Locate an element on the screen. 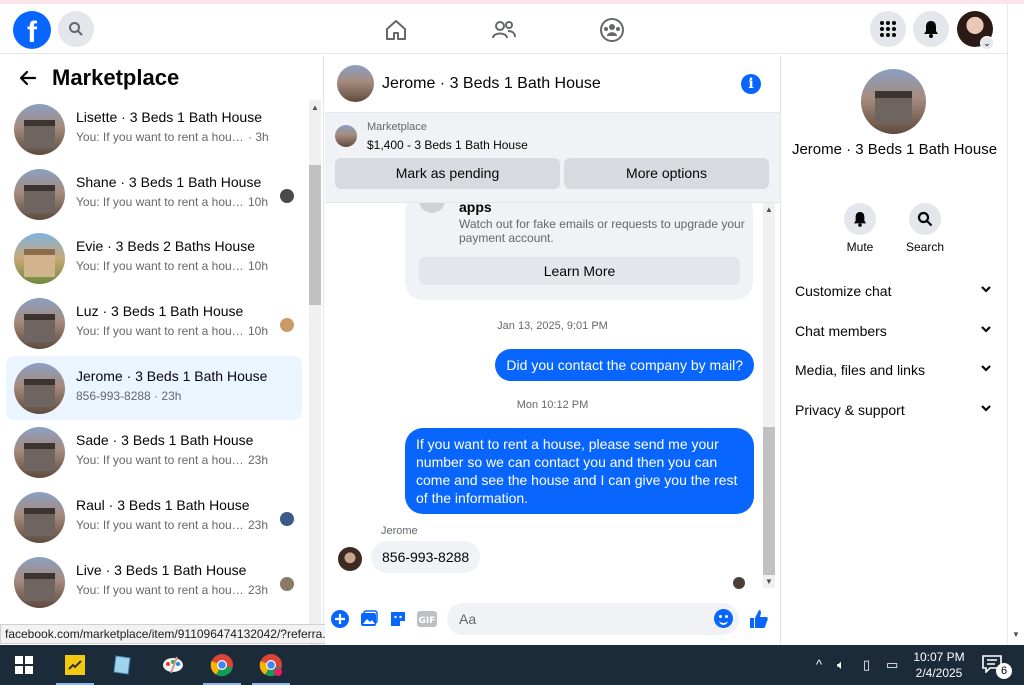 The width and height of the screenshot is (1024, 685). chevron-down-icon is located at coordinates (986, 289).